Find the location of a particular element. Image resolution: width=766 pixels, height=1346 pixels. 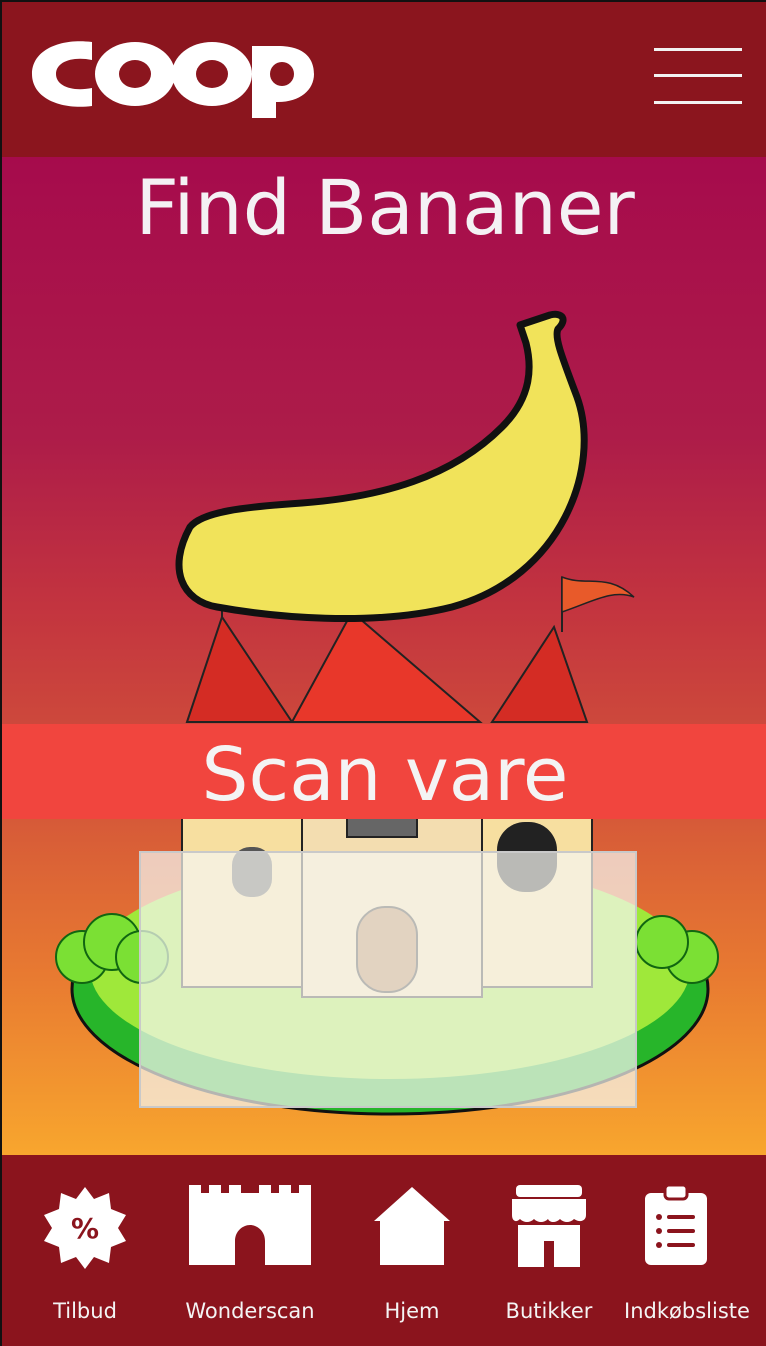

nav-label-hjem: Hjem is located at coordinates (412, 1311).